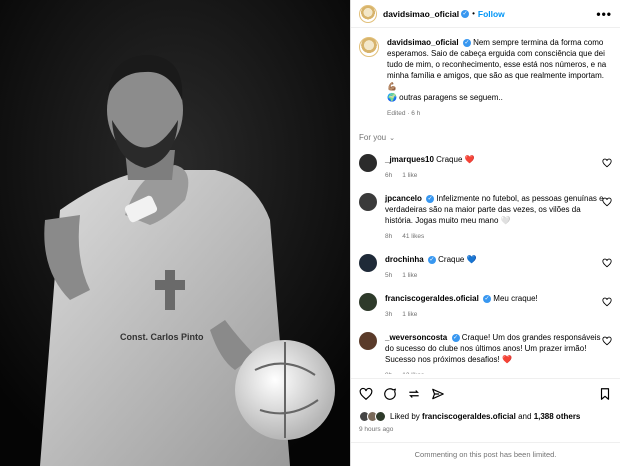 This screenshot has width=620, height=466. What do you see at coordinates (604, 14) in the screenshot?
I see `more-options-icon: •••` at bounding box center [604, 14].